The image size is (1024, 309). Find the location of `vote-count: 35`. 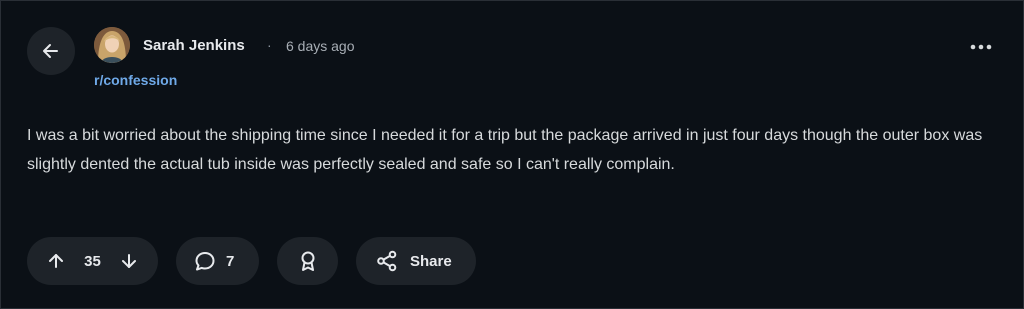

vote-count: 35 is located at coordinates (92, 261).